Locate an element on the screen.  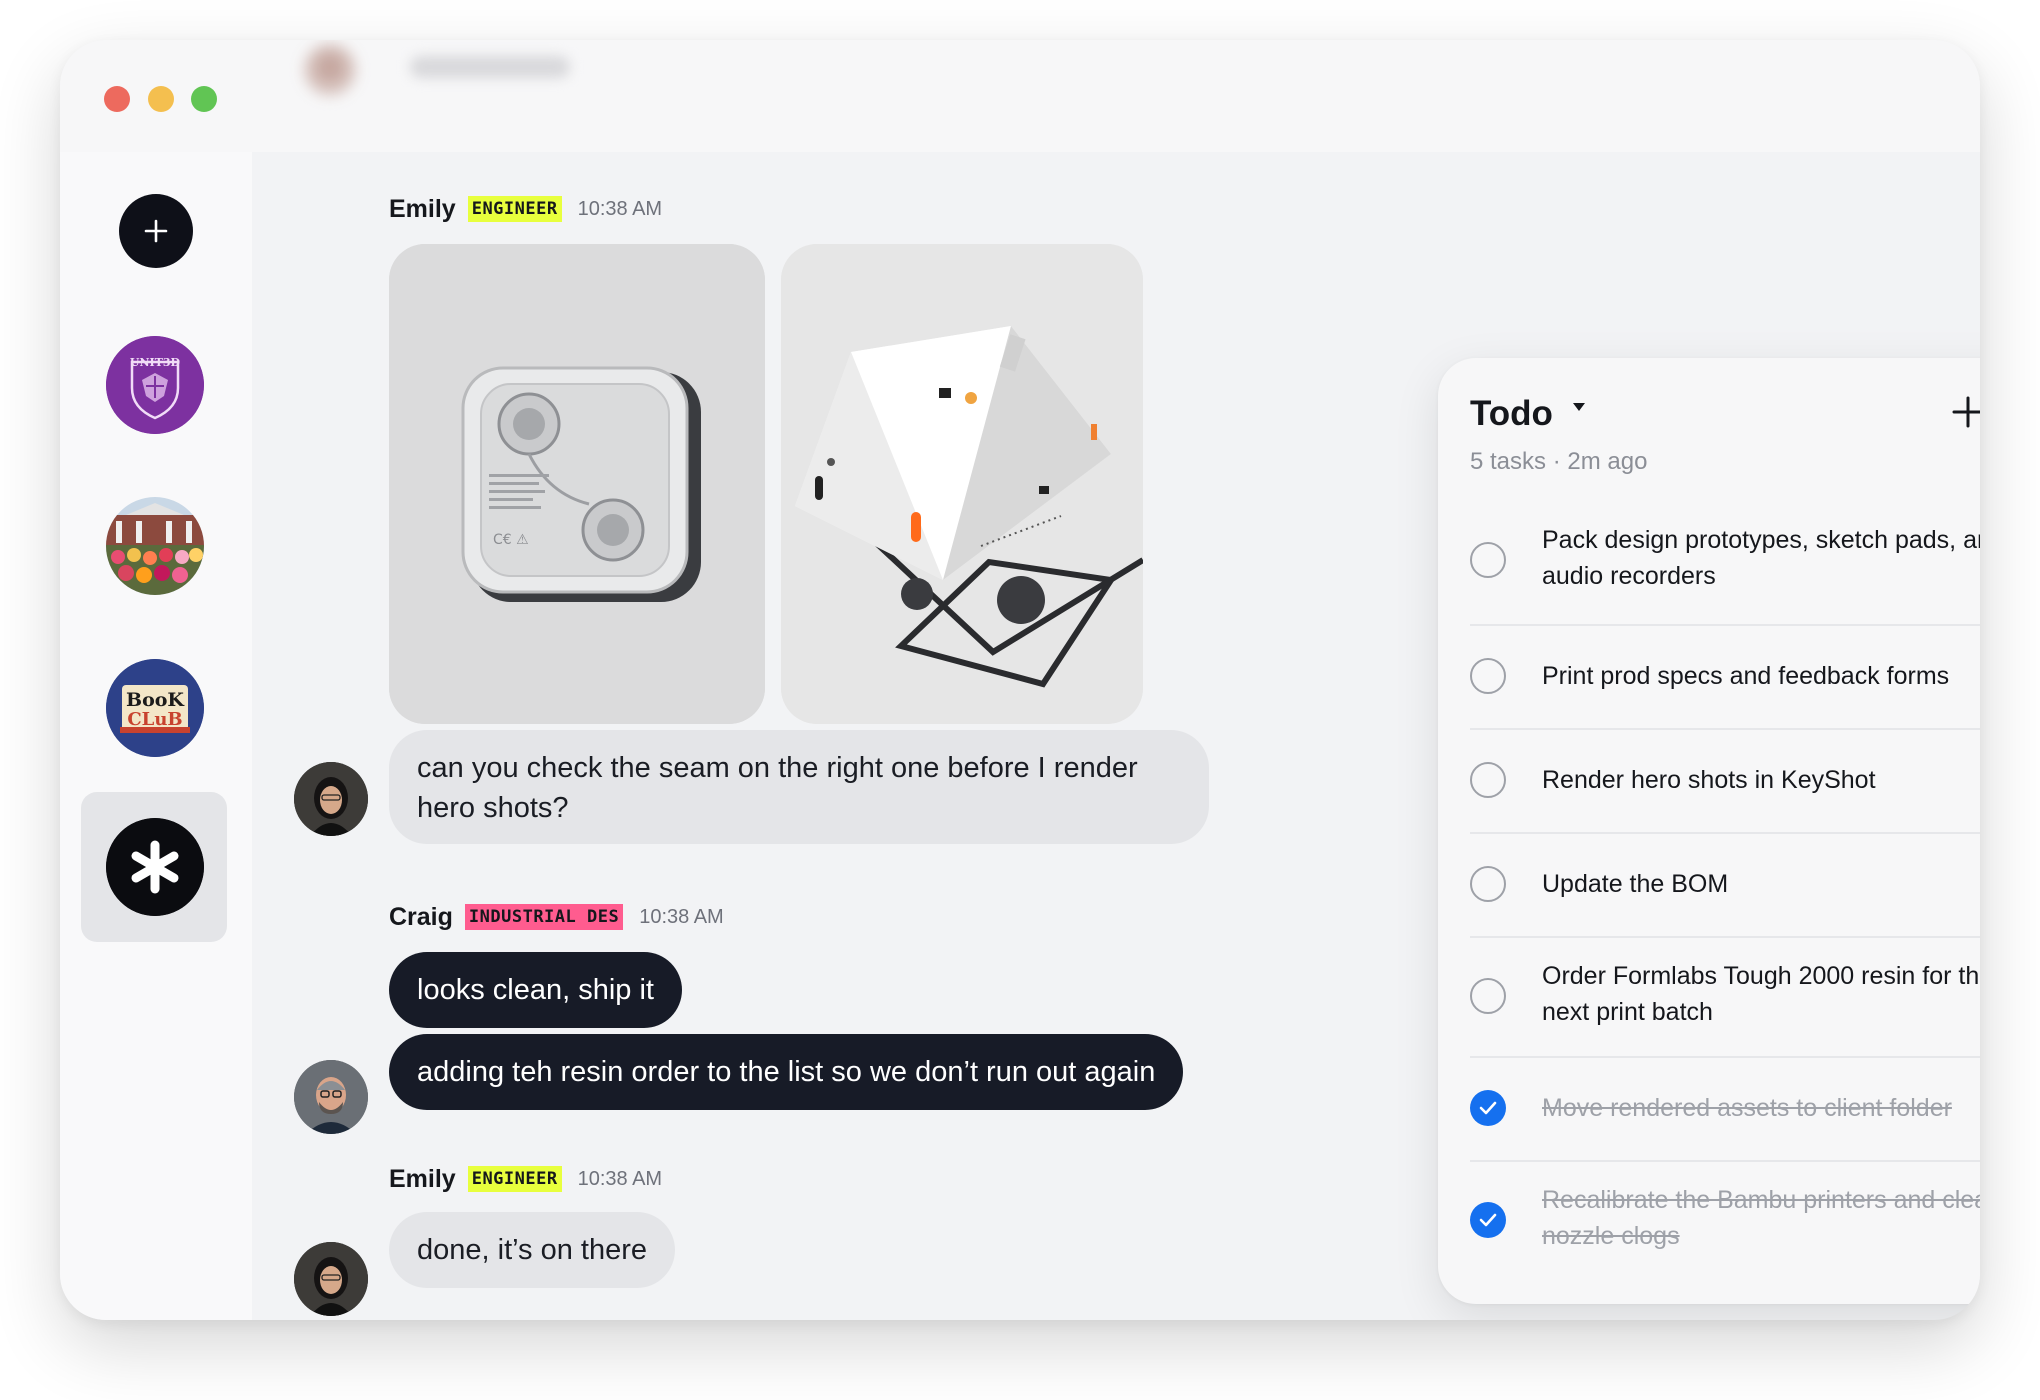
group-photo-image is located at coordinates (155, 546).